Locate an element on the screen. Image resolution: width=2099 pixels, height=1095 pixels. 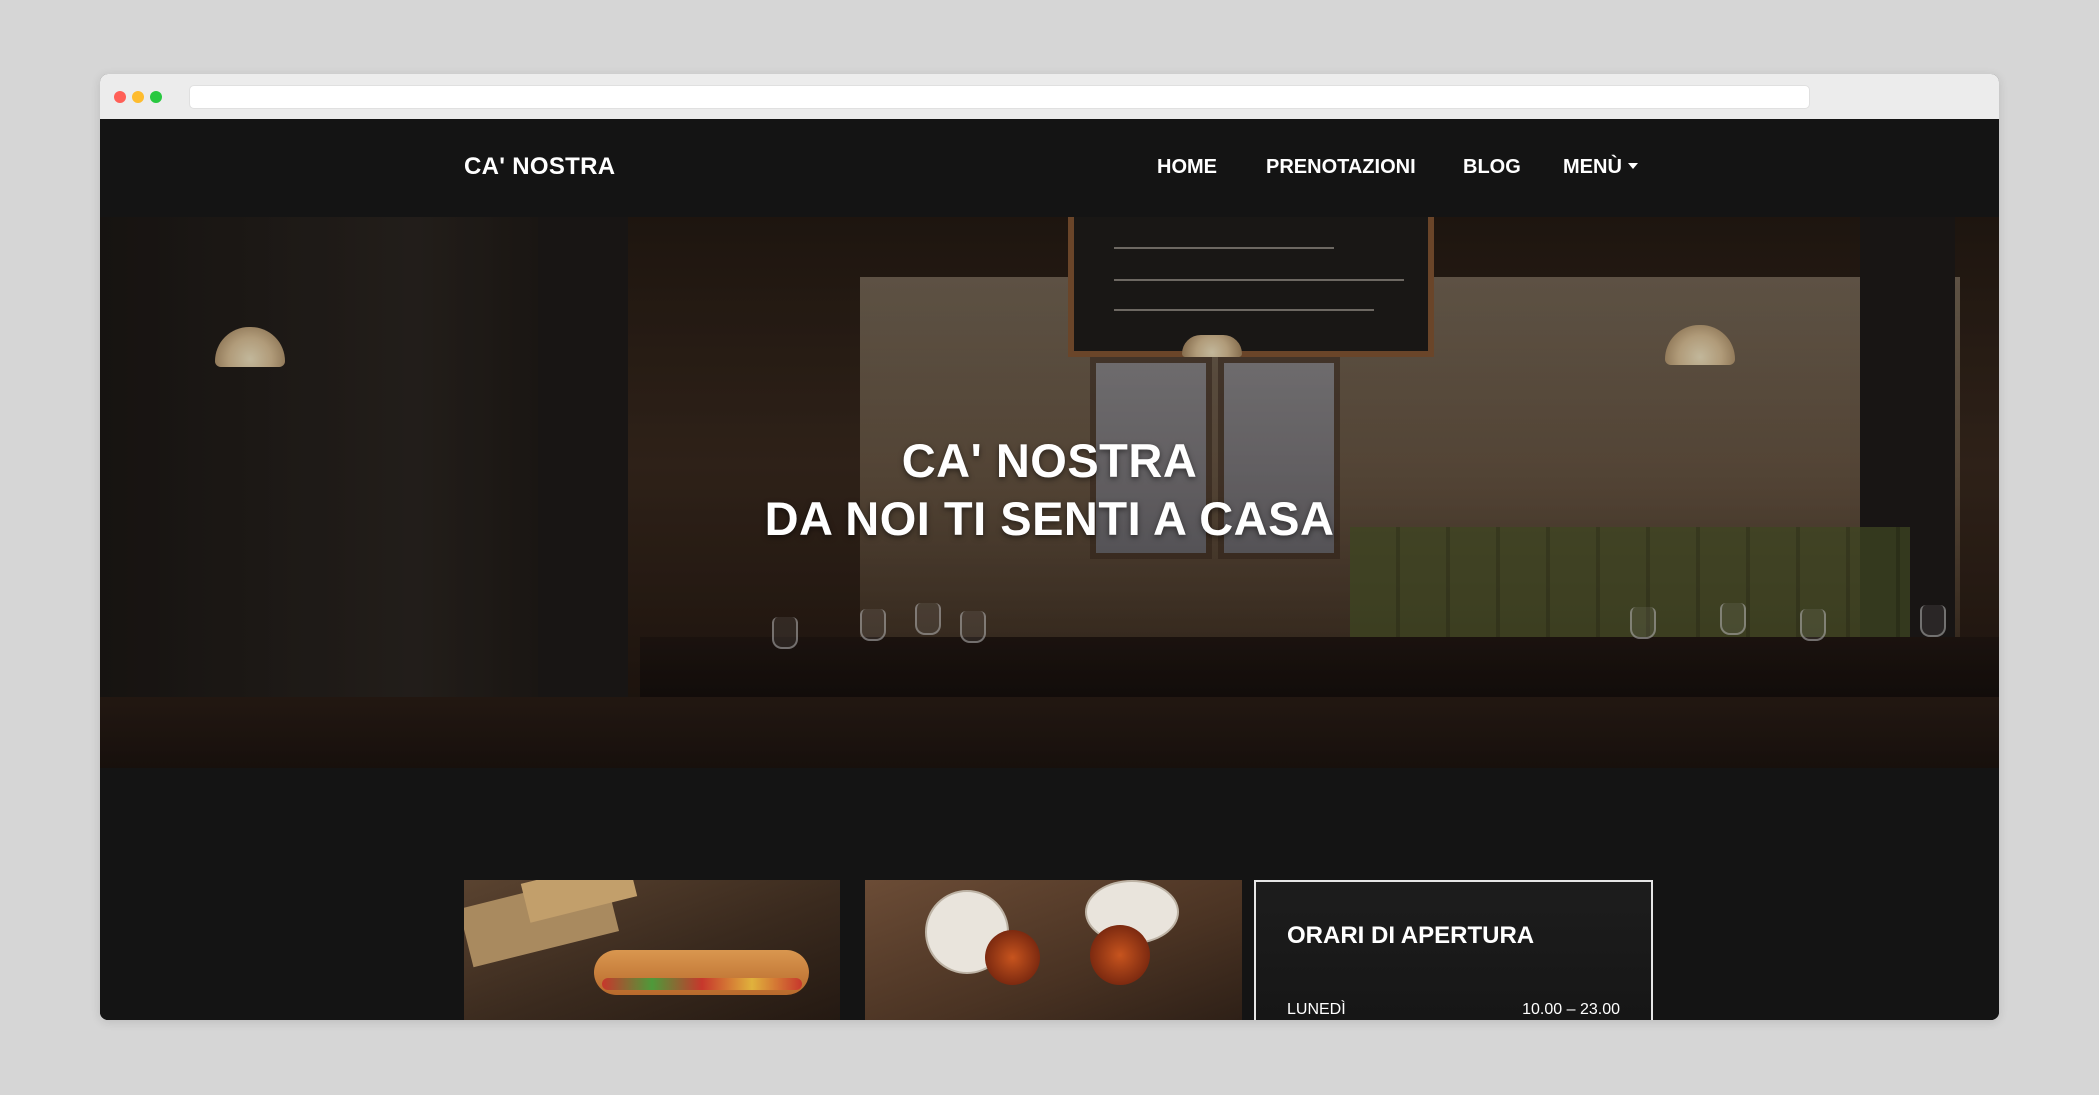
opening-hours-day: LUNEDÌ is located at coordinates (1316, 1009).